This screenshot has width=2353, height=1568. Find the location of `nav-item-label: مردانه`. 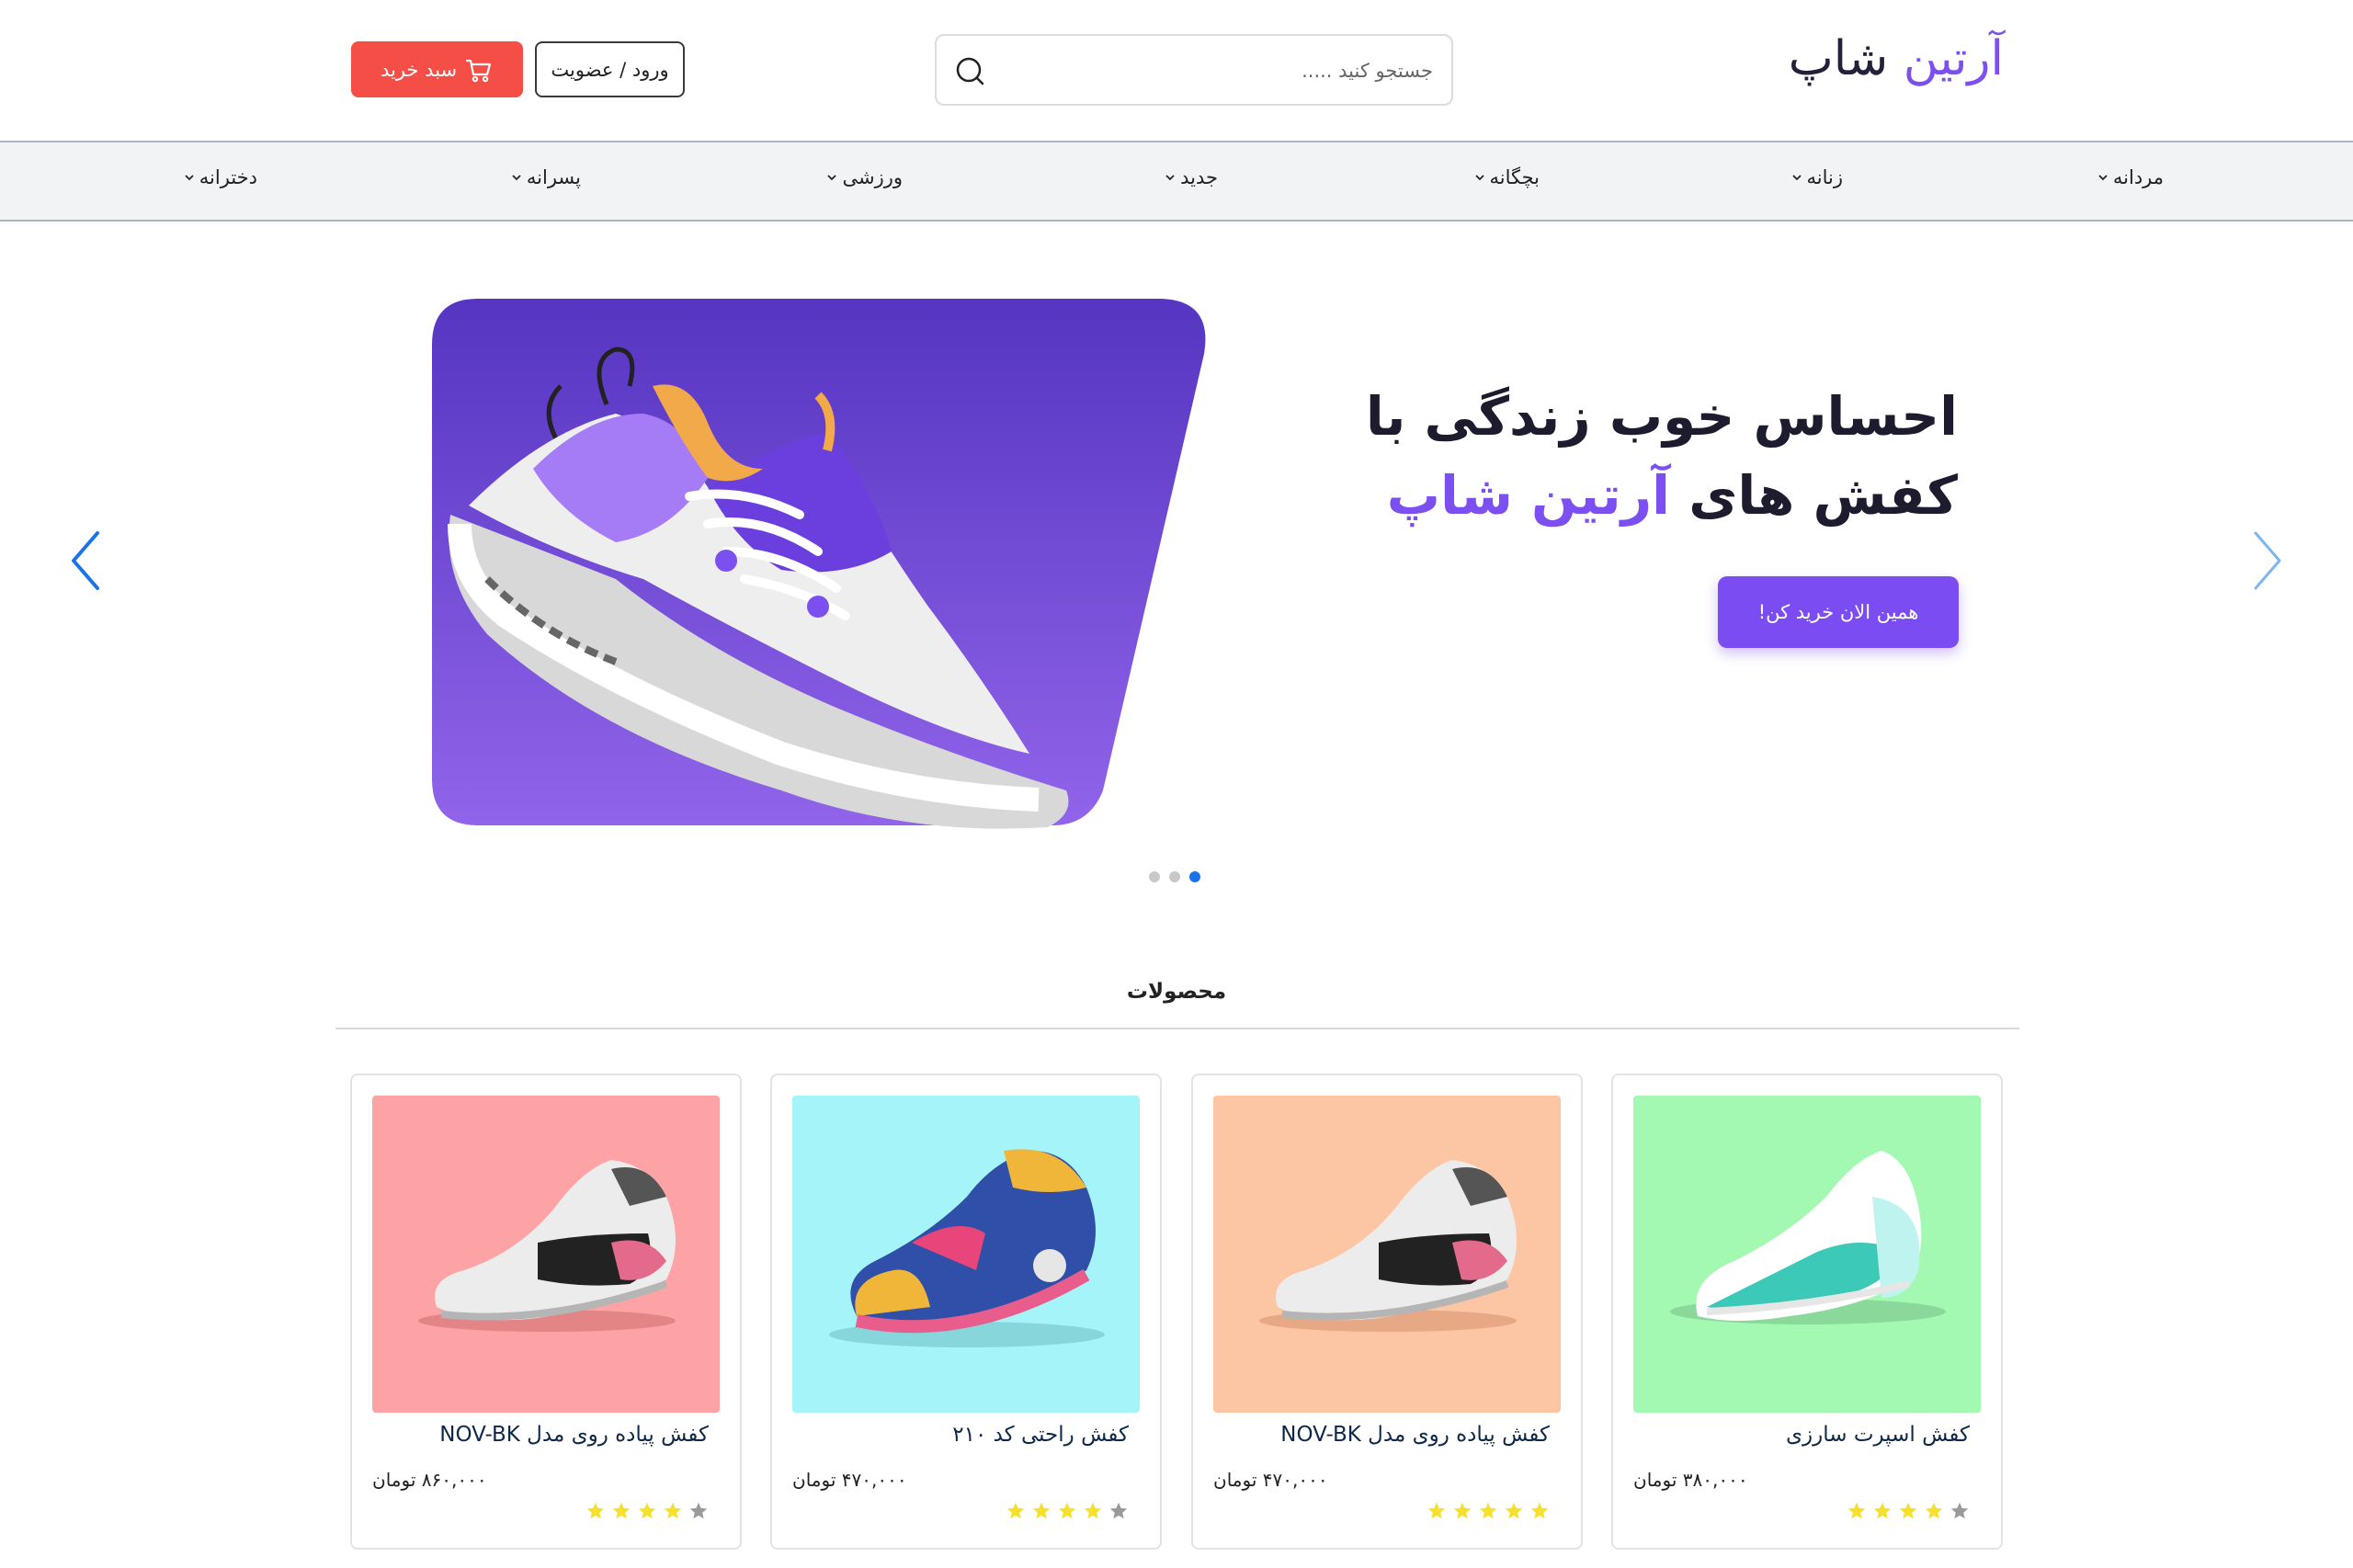

nav-item-label: مردانه is located at coordinates (2138, 177).